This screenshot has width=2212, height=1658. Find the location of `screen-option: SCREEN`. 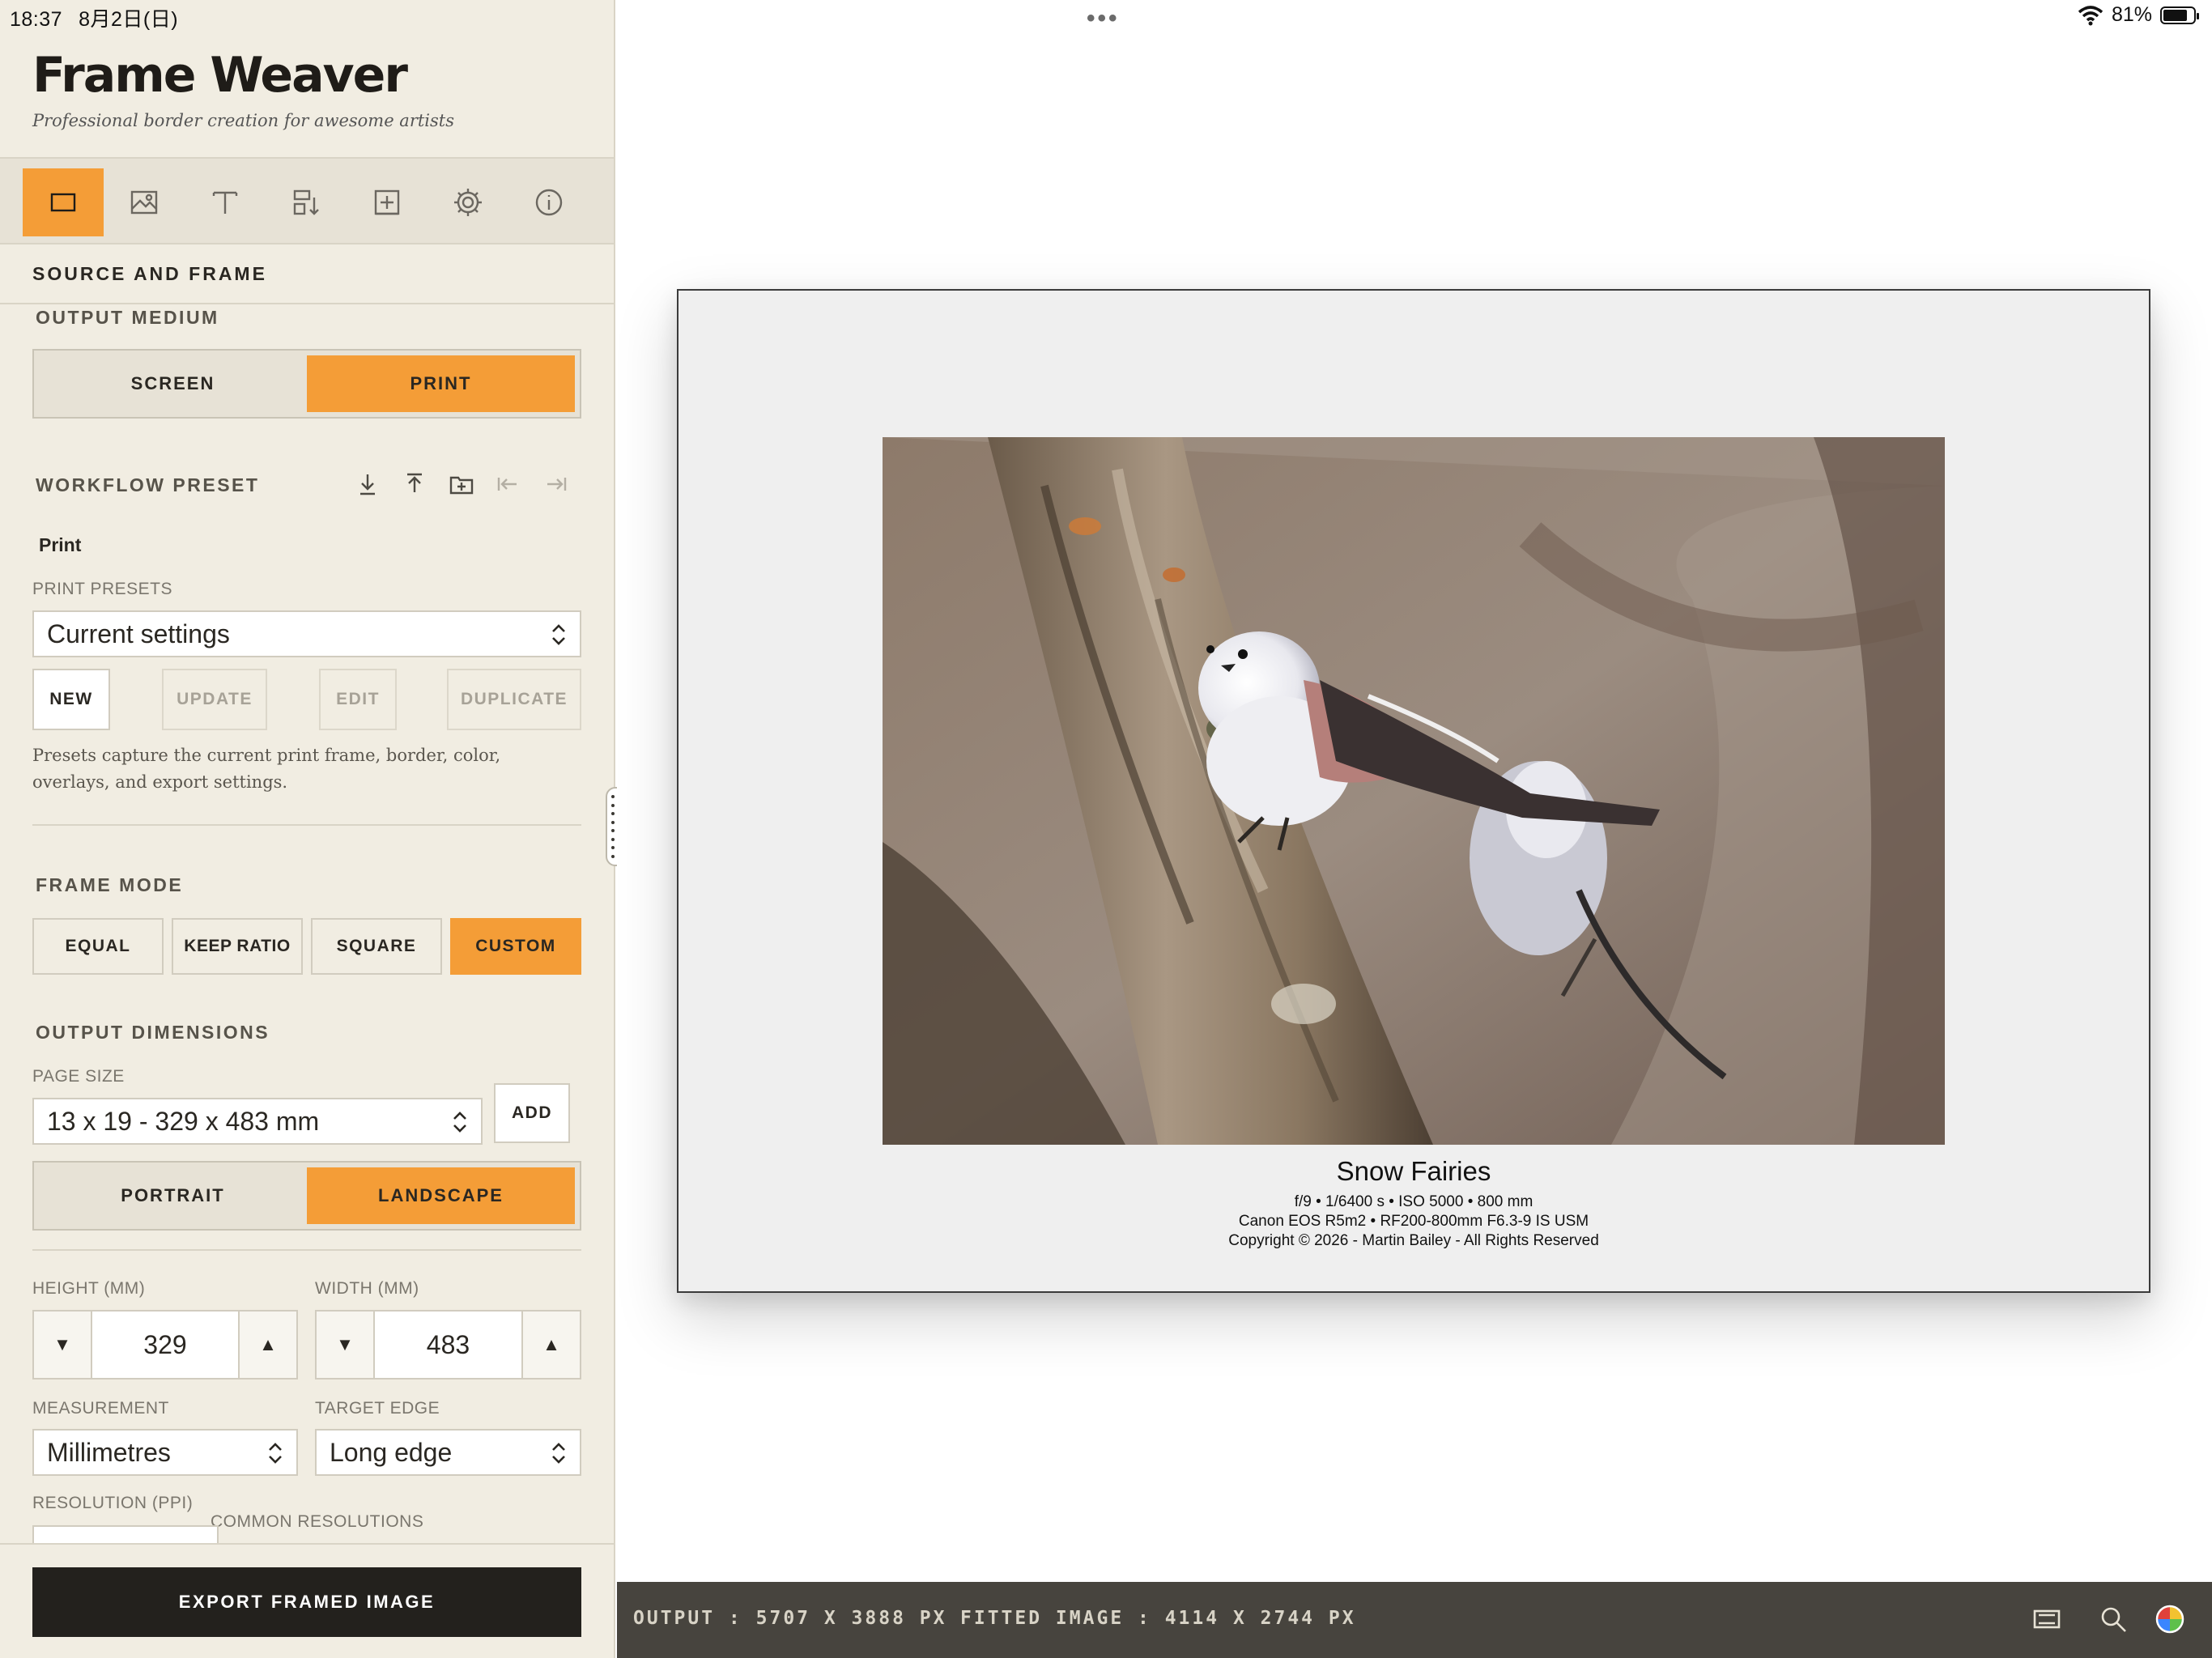

screen-option: SCREEN is located at coordinates (173, 383).